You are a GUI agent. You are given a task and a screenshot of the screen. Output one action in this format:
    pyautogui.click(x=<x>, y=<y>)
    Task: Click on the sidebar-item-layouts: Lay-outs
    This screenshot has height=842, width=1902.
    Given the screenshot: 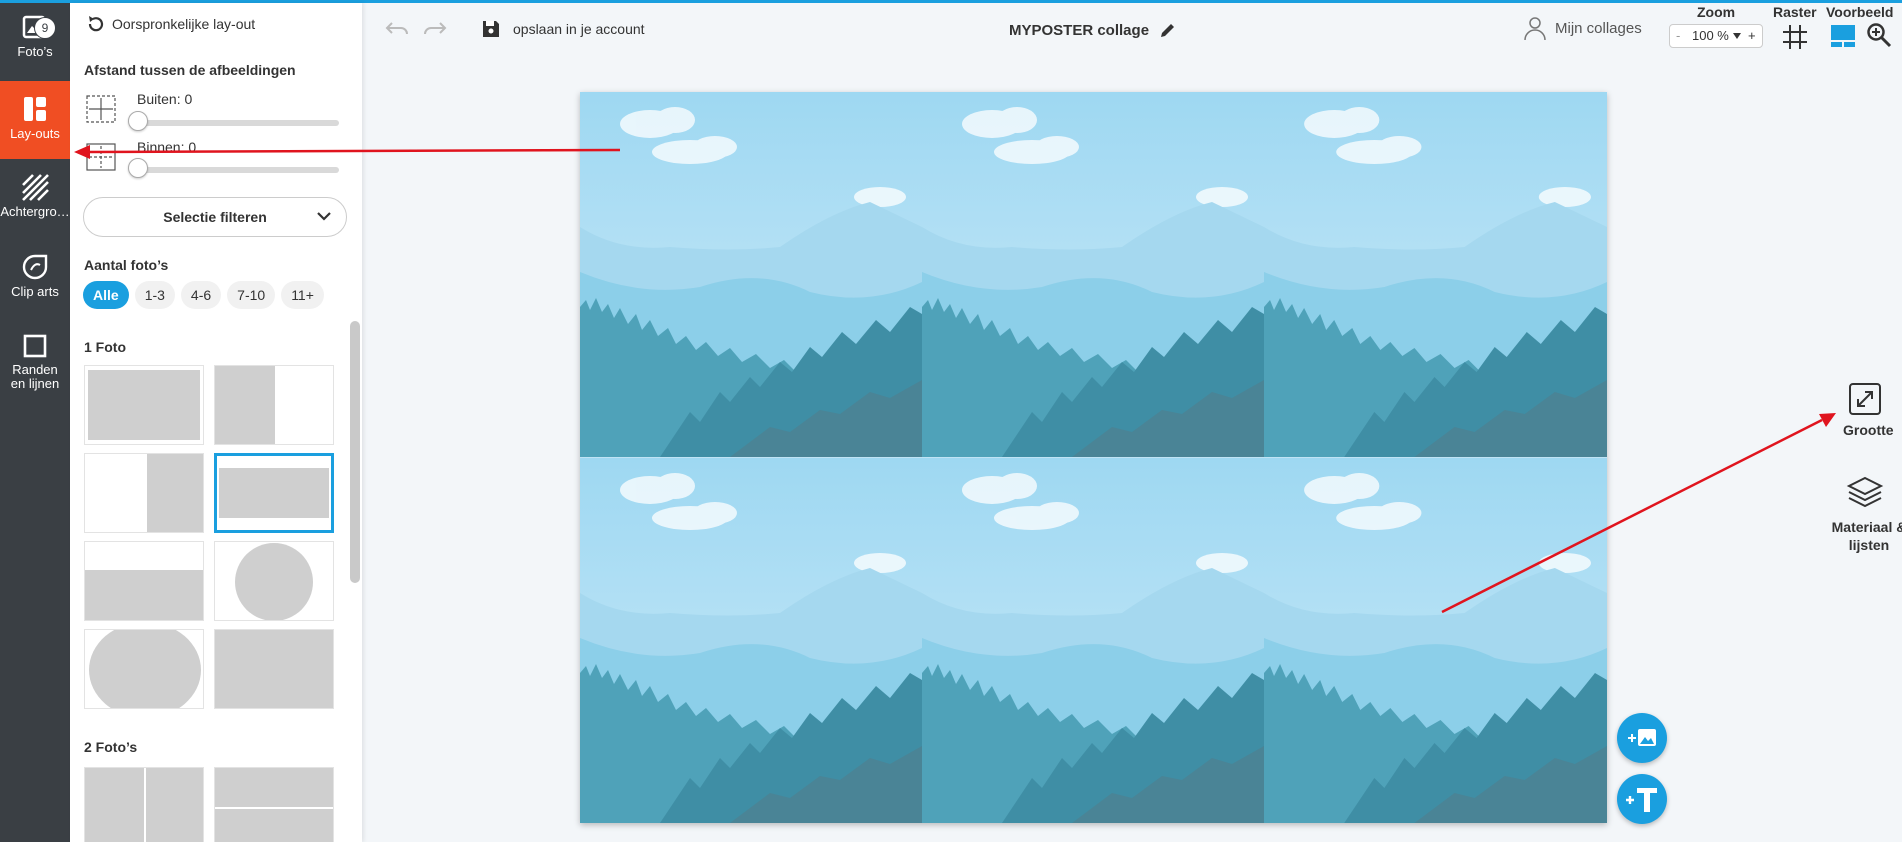 What is the action you would take?
    pyautogui.click(x=35, y=120)
    